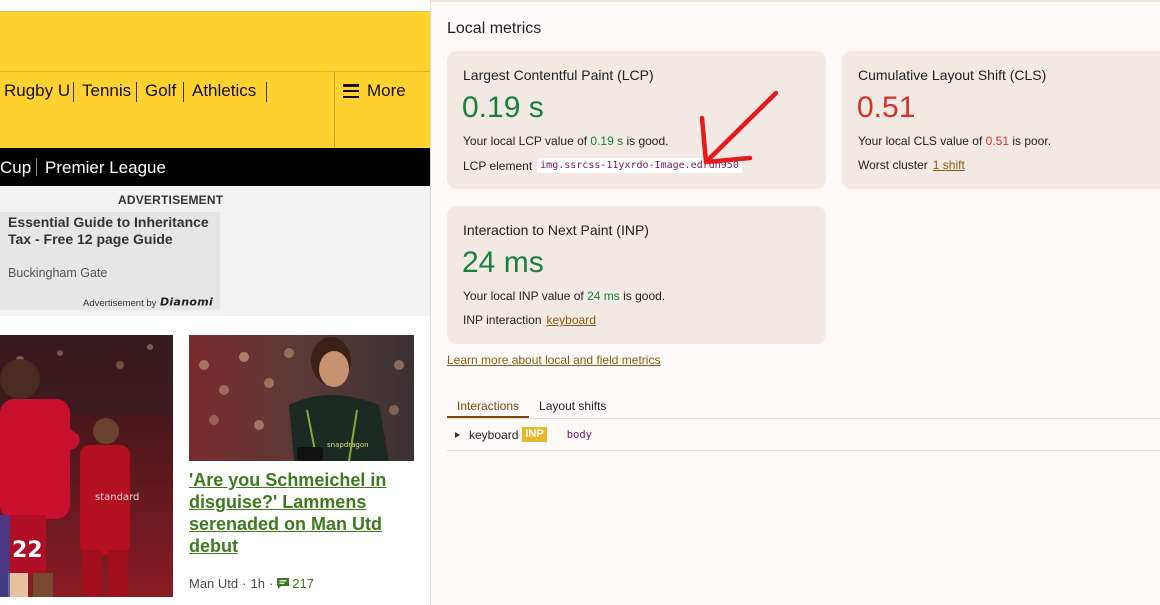  What do you see at coordinates (215, 6) in the screenshot?
I see `site-top-strip` at bounding box center [215, 6].